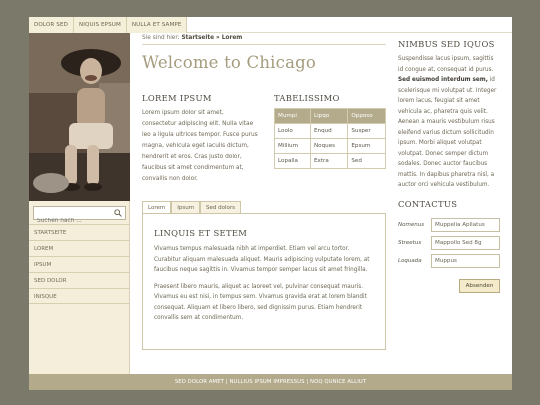 The height and width of the screenshot is (405, 540). I want to click on sidebar-item-ipsum: IPSUM, so click(79, 264).